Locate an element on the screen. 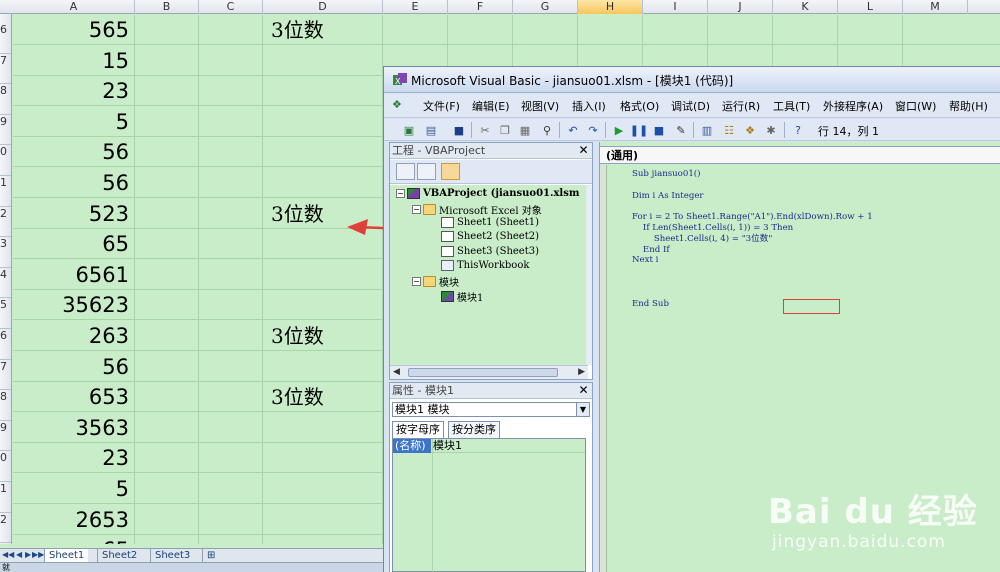 The image size is (1000, 572). row-header: 6 is located at coordinates (5, 38).